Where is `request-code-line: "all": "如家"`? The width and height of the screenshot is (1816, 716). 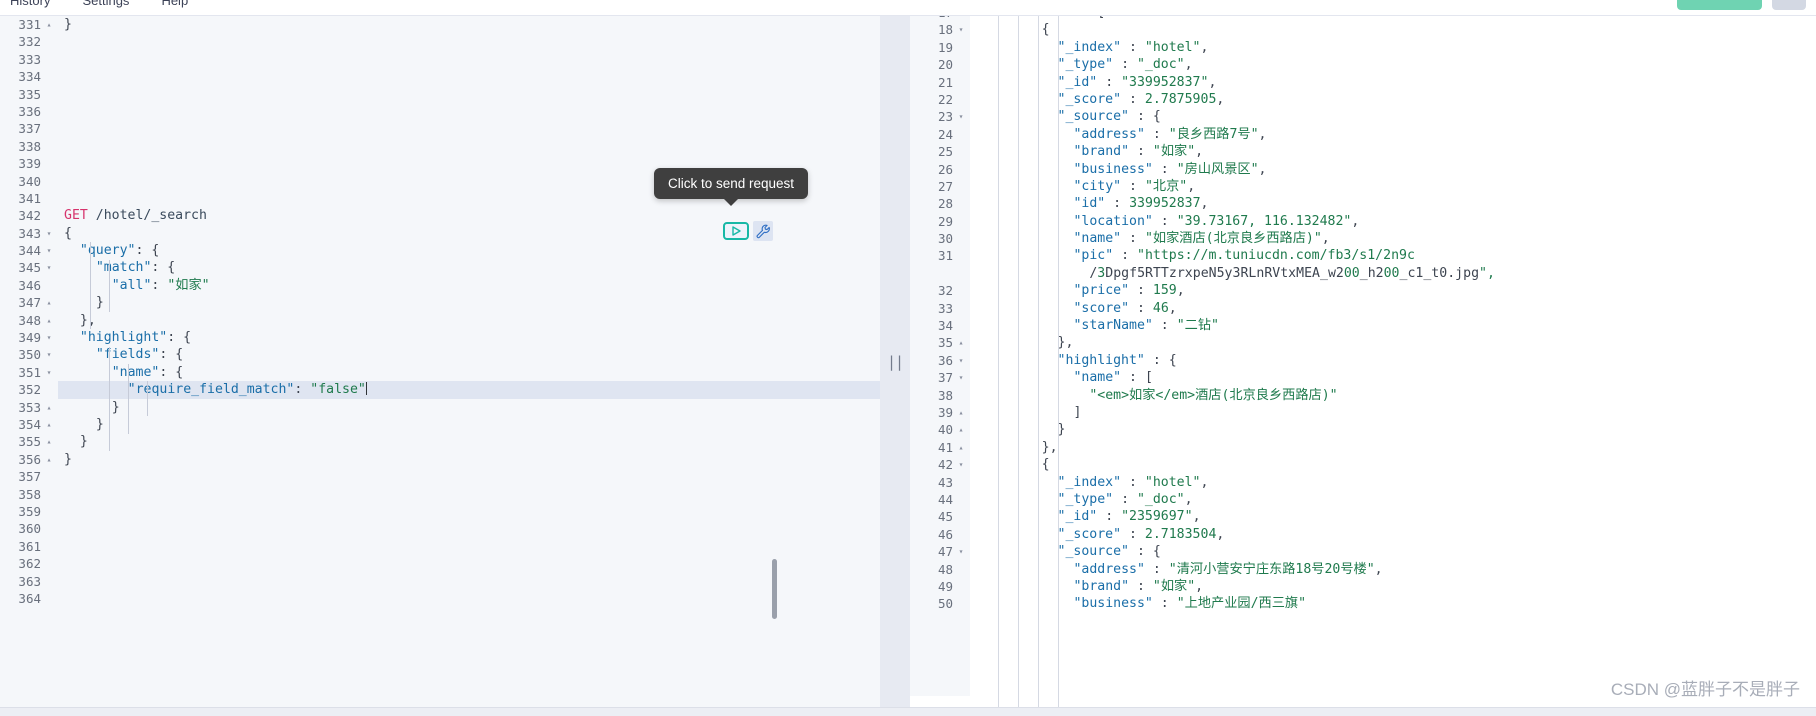
request-code-line: "all": "如家" is located at coordinates (469, 285).